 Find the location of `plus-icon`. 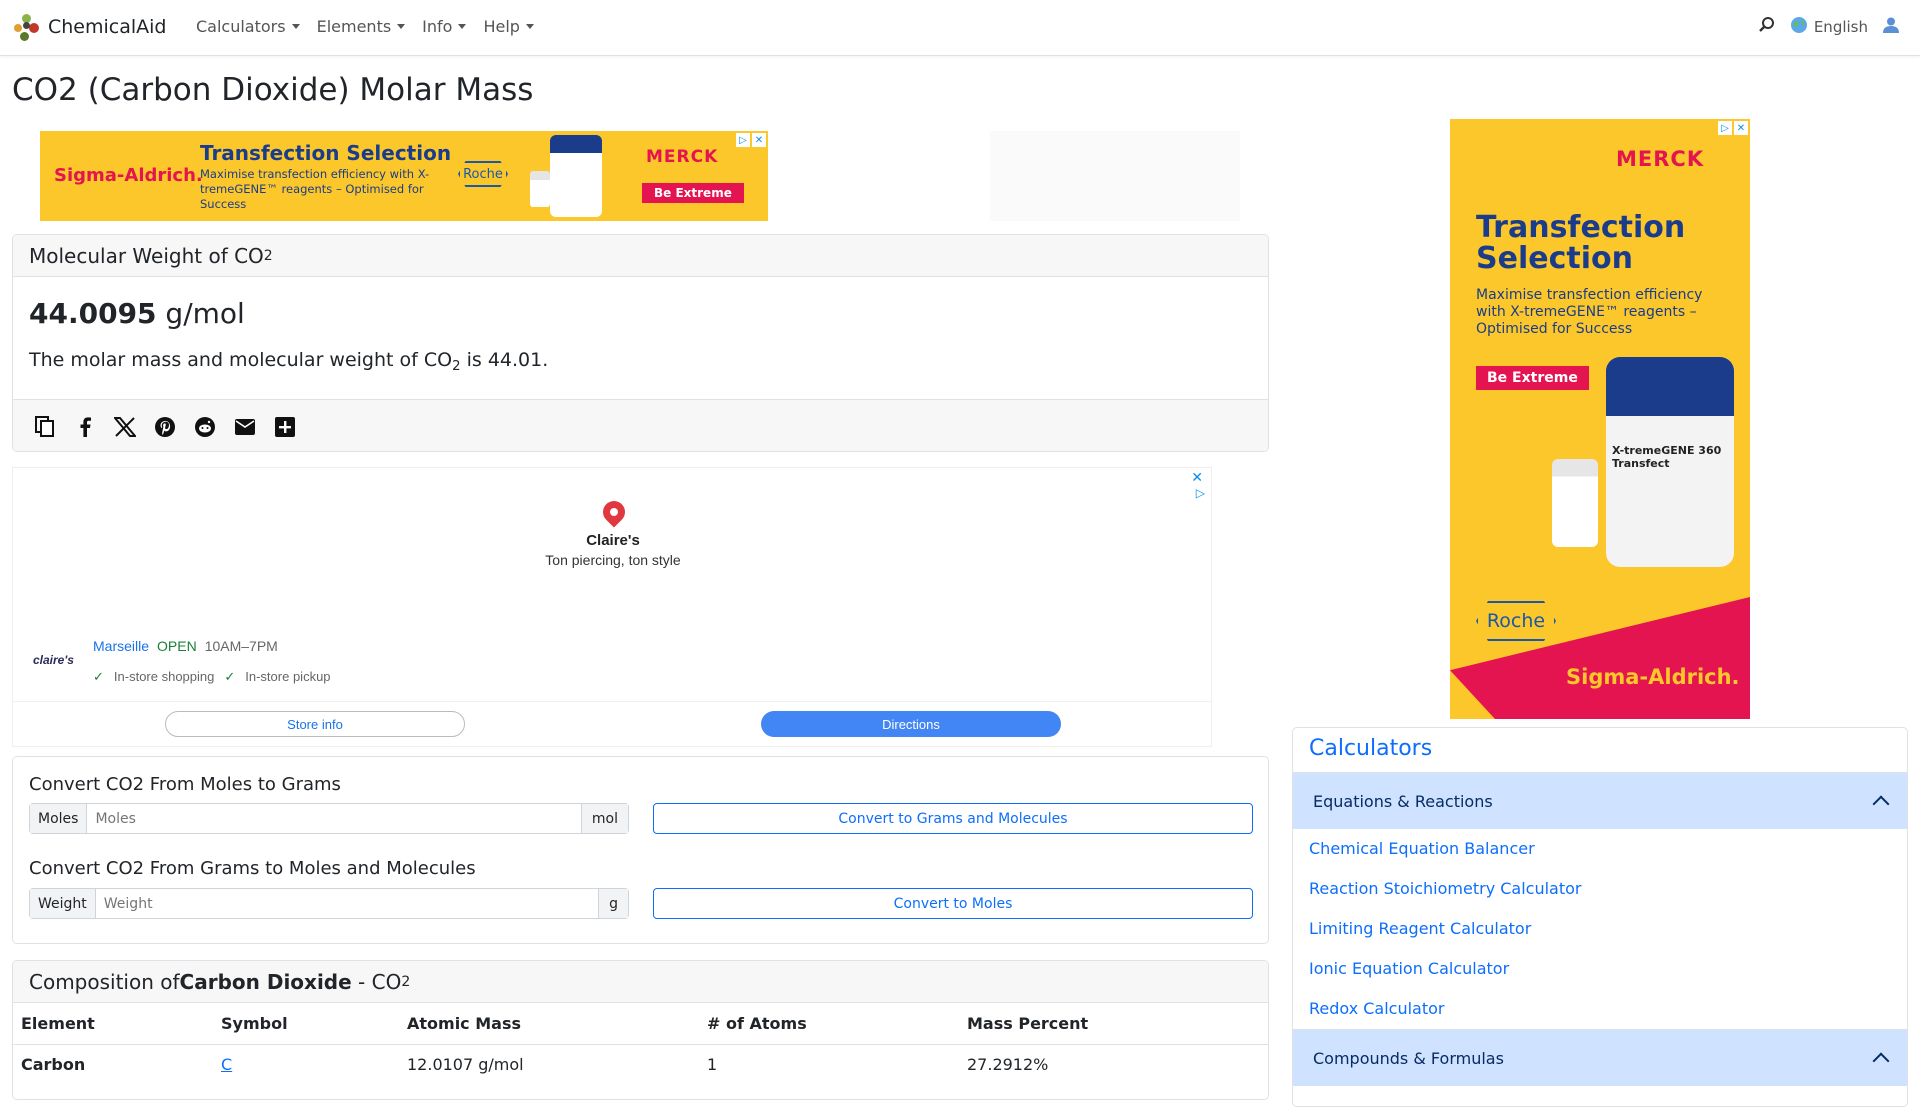

plus-icon is located at coordinates (285, 427).